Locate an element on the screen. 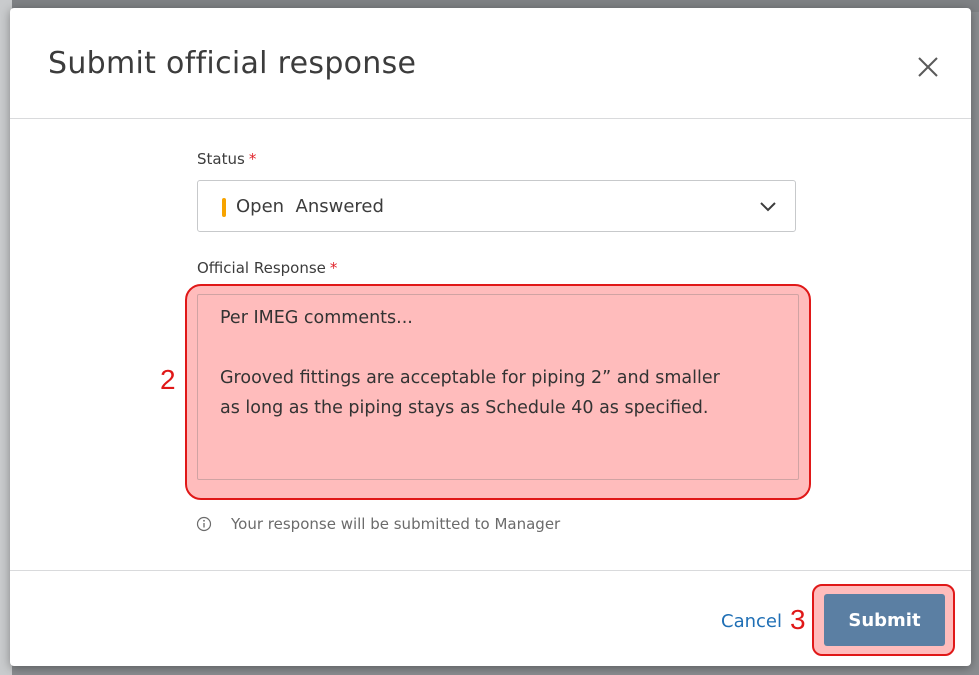  response-label: Official Response * is located at coordinates (267, 268).